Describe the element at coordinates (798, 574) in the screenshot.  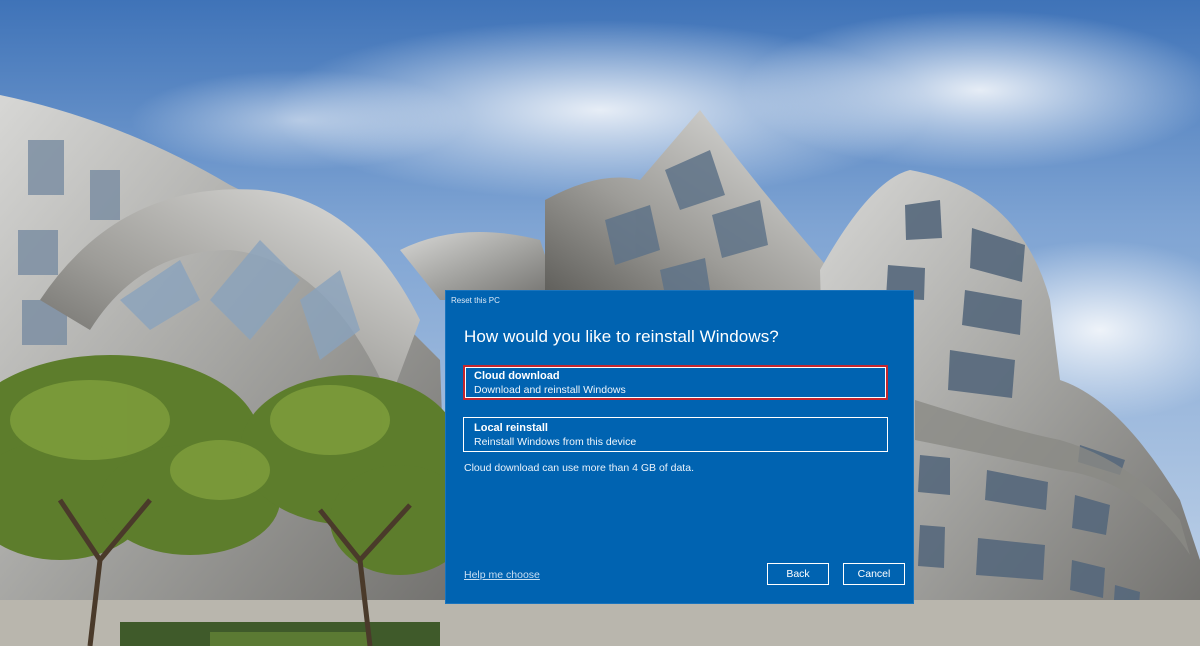
I see `back-button: Back` at that location.